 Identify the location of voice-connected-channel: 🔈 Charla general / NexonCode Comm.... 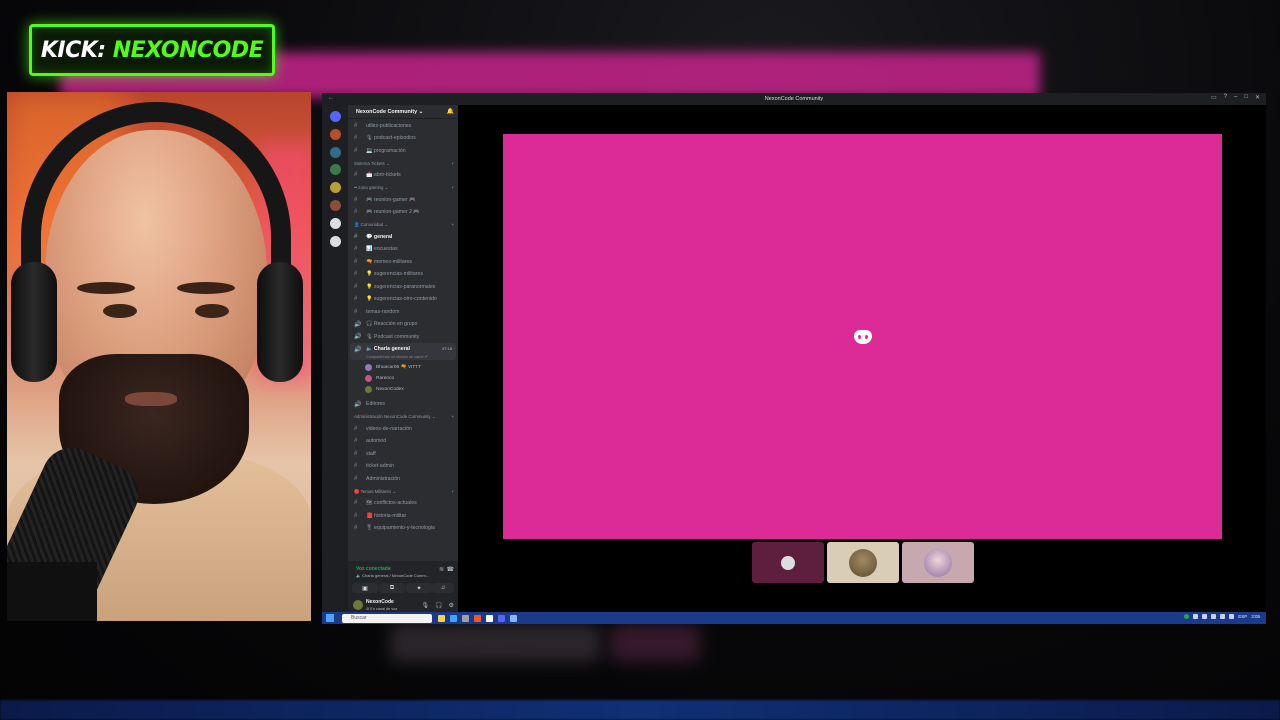
(392, 575).